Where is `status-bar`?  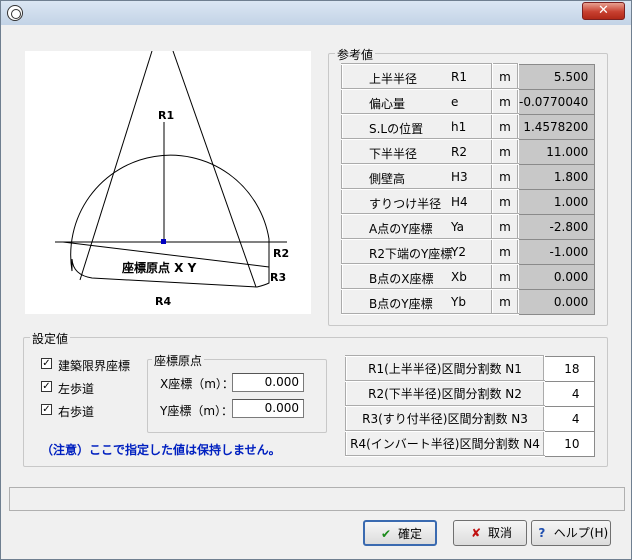 status-bar is located at coordinates (317, 499).